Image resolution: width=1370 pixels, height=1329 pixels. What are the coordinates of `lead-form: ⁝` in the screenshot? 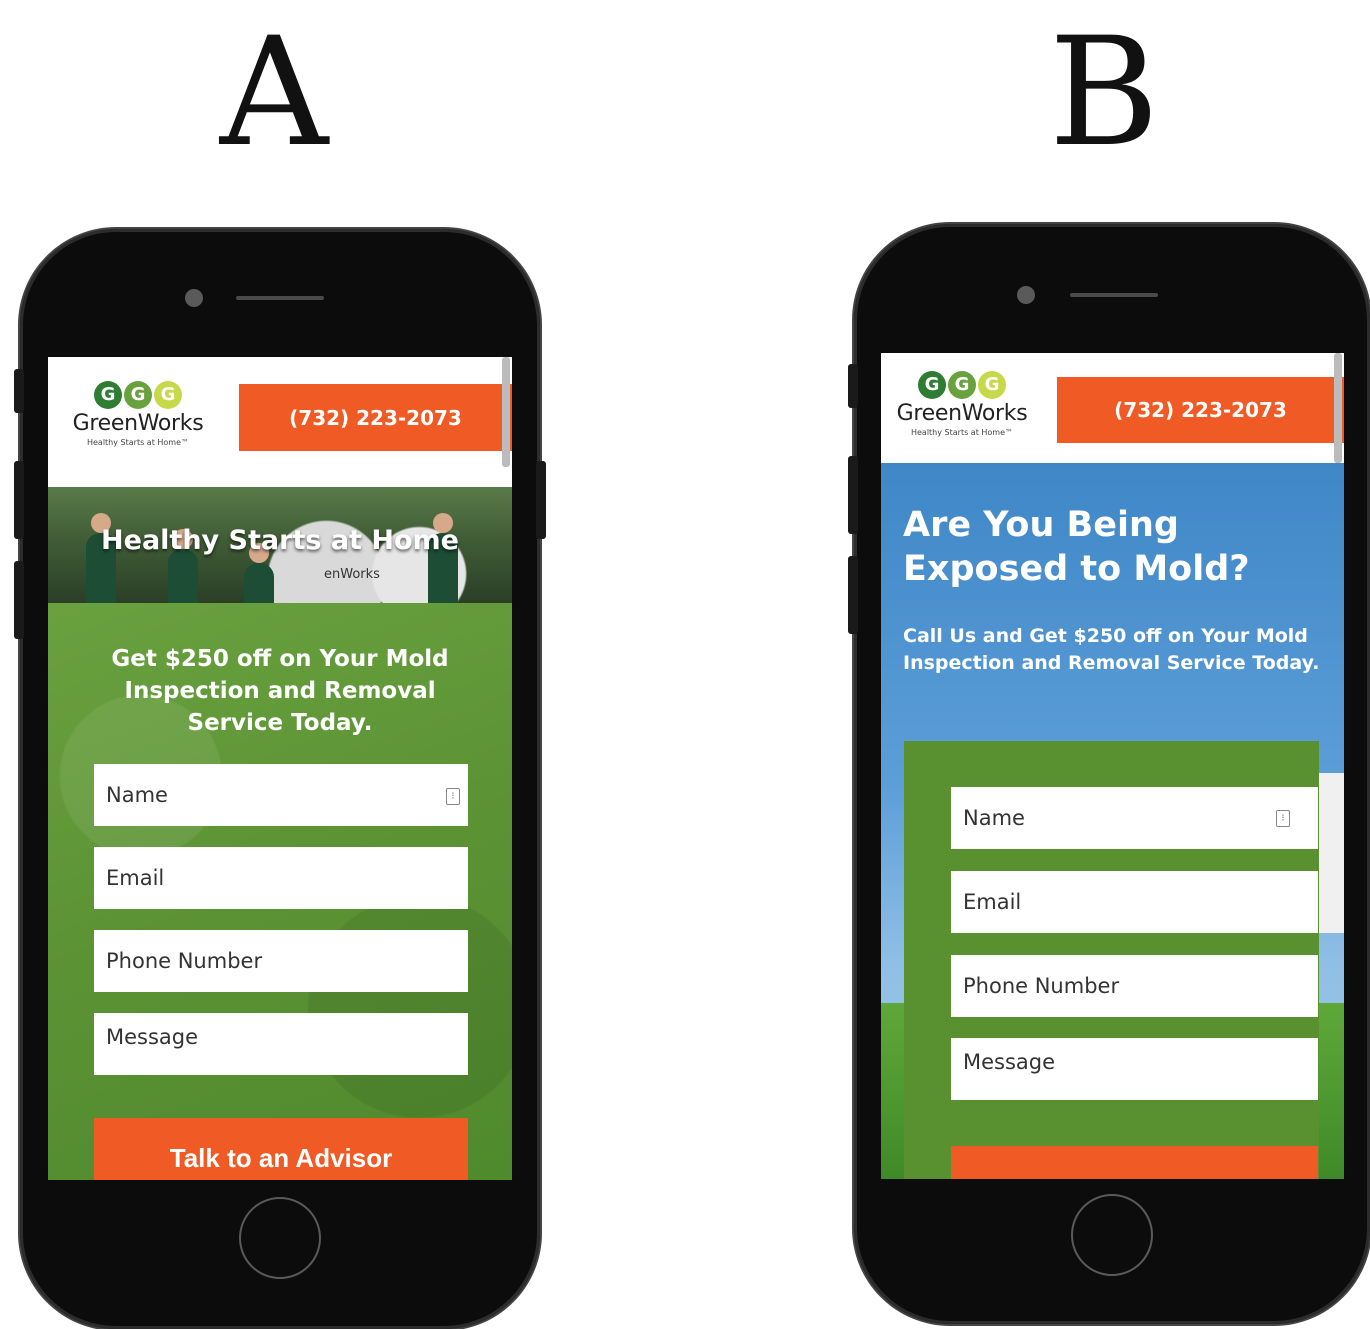 It's located at (1111, 960).